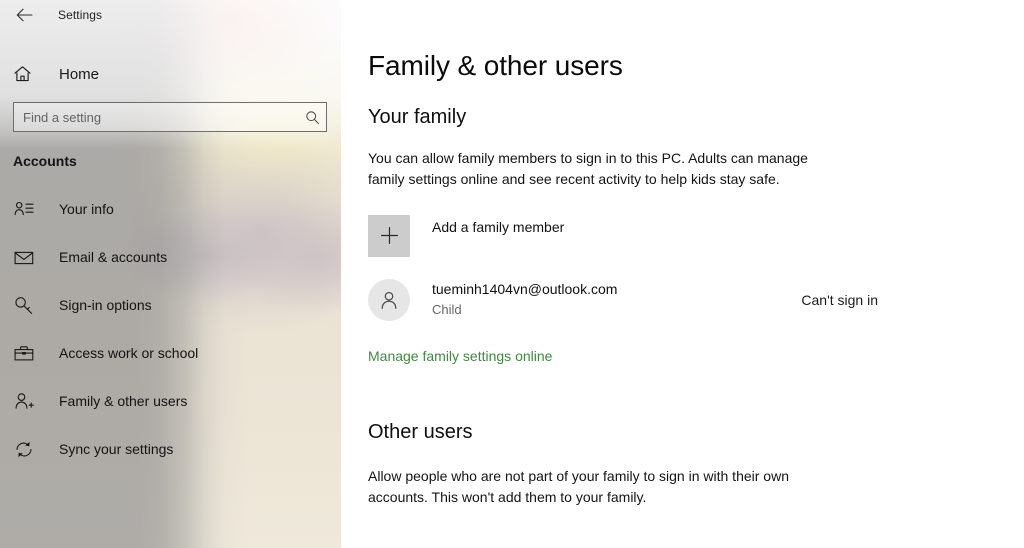  I want to click on sidebar-item-family-other-users: Family & other users, so click(170, 401).